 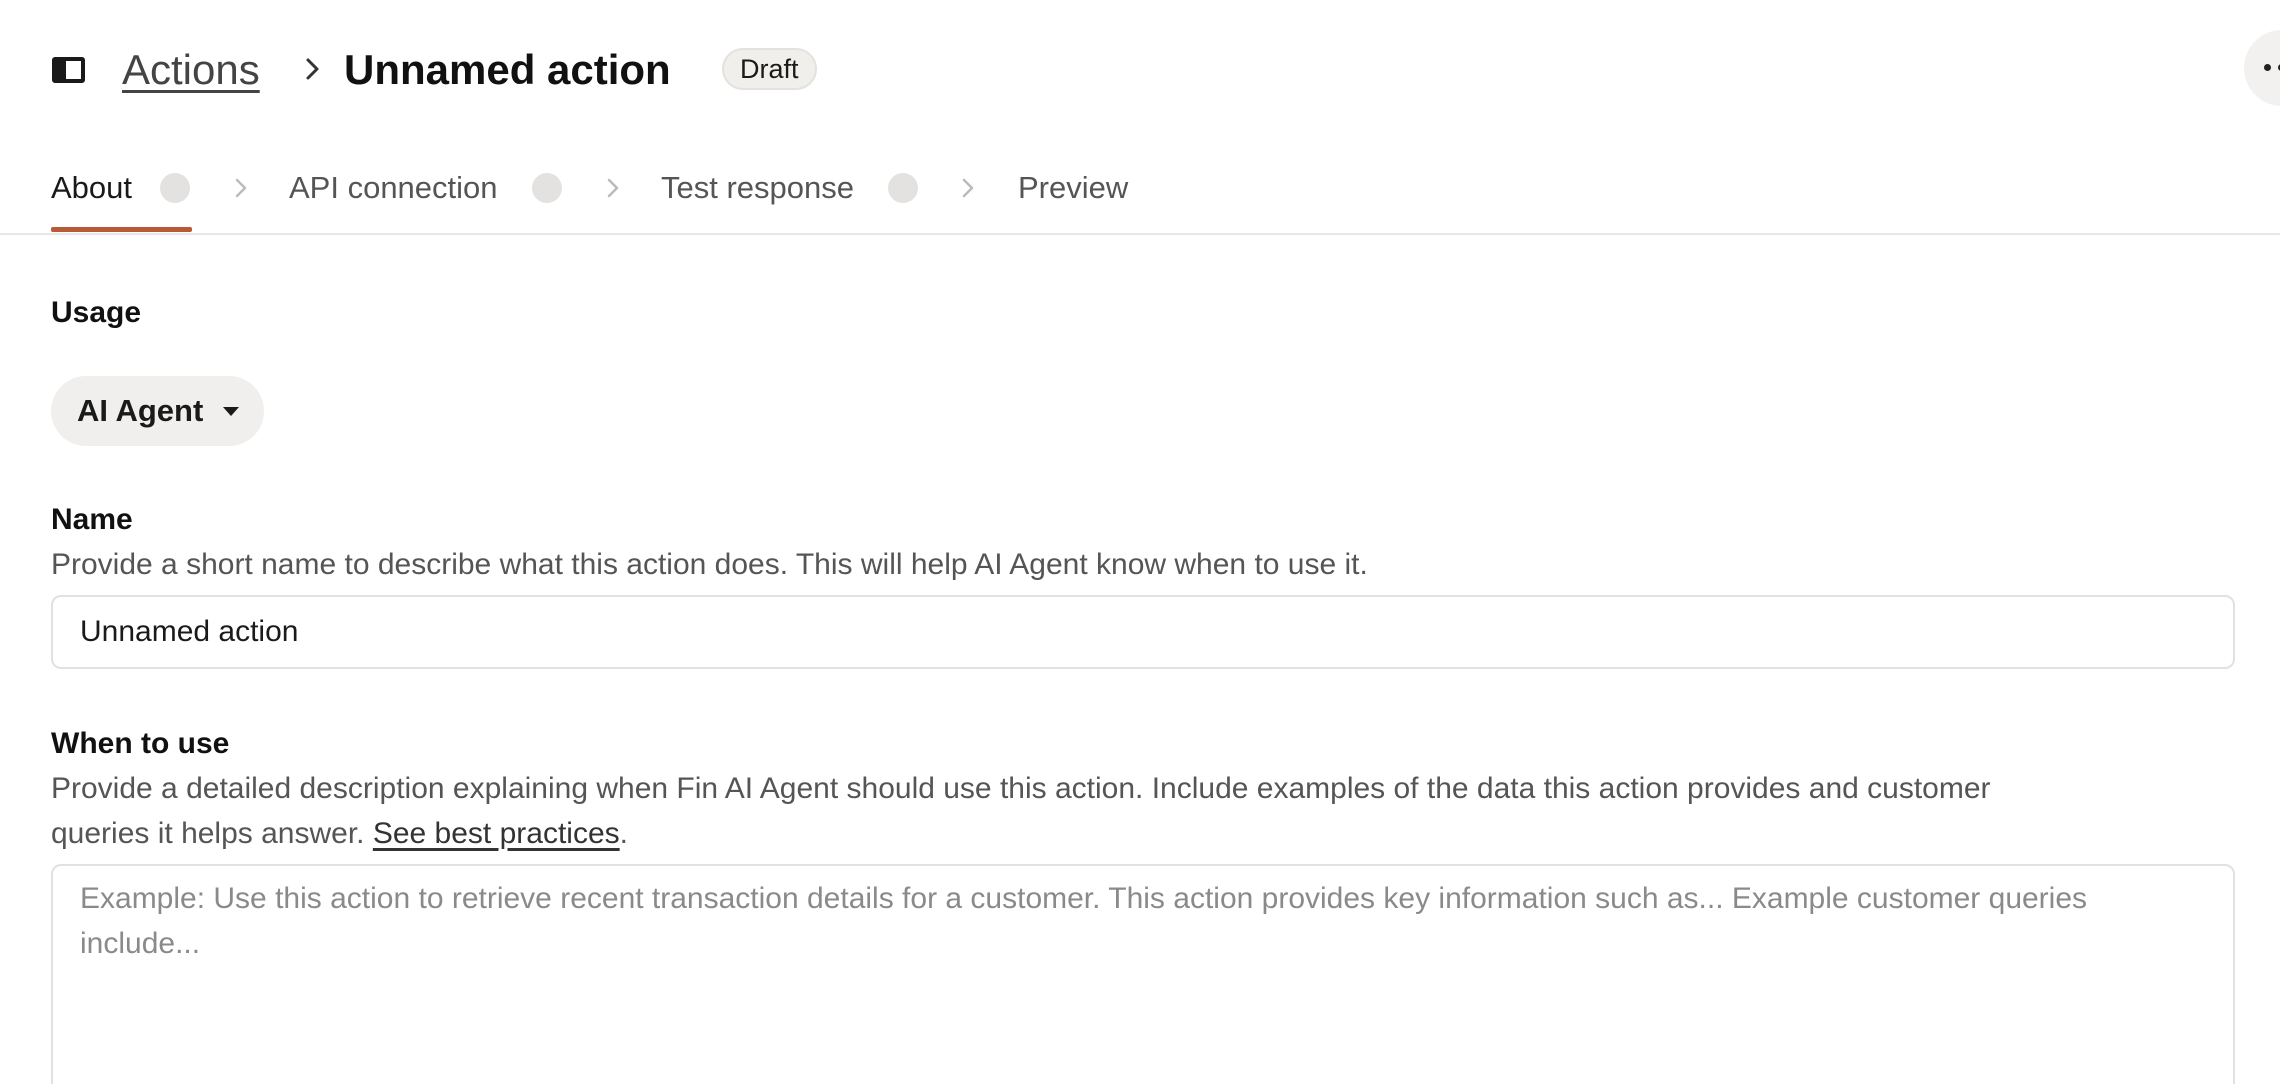 I want to click on more-horizontal-icon, so click(x=2267, y=67).